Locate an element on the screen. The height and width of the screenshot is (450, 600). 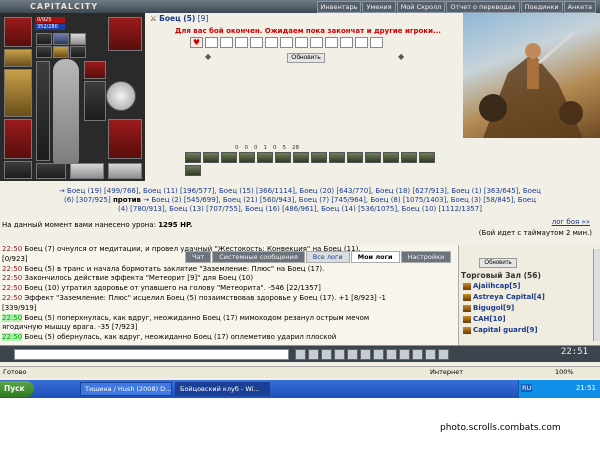
fighter-icon: ⚔ is located at coordinates (153, 18).